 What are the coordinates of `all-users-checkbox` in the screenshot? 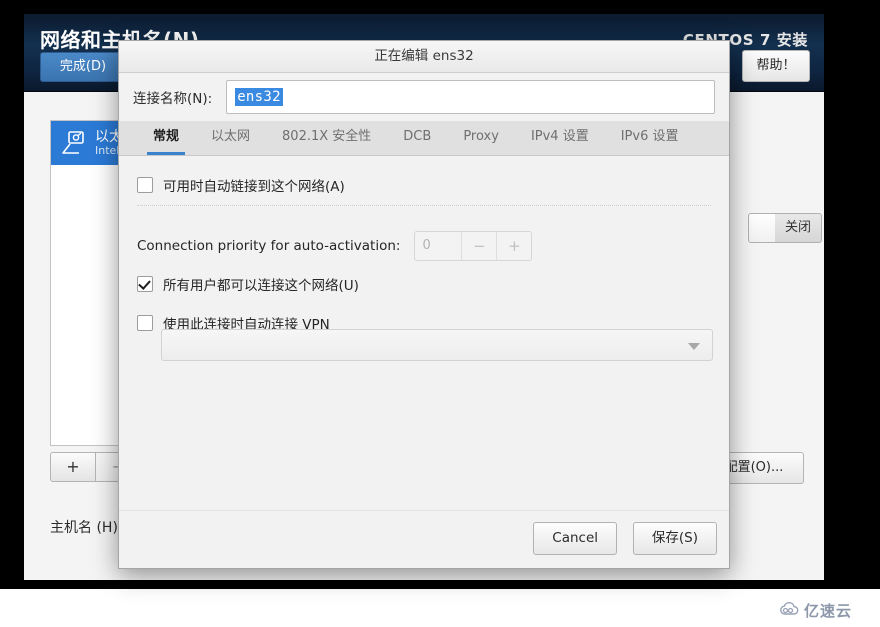 It's located at (145, 284).